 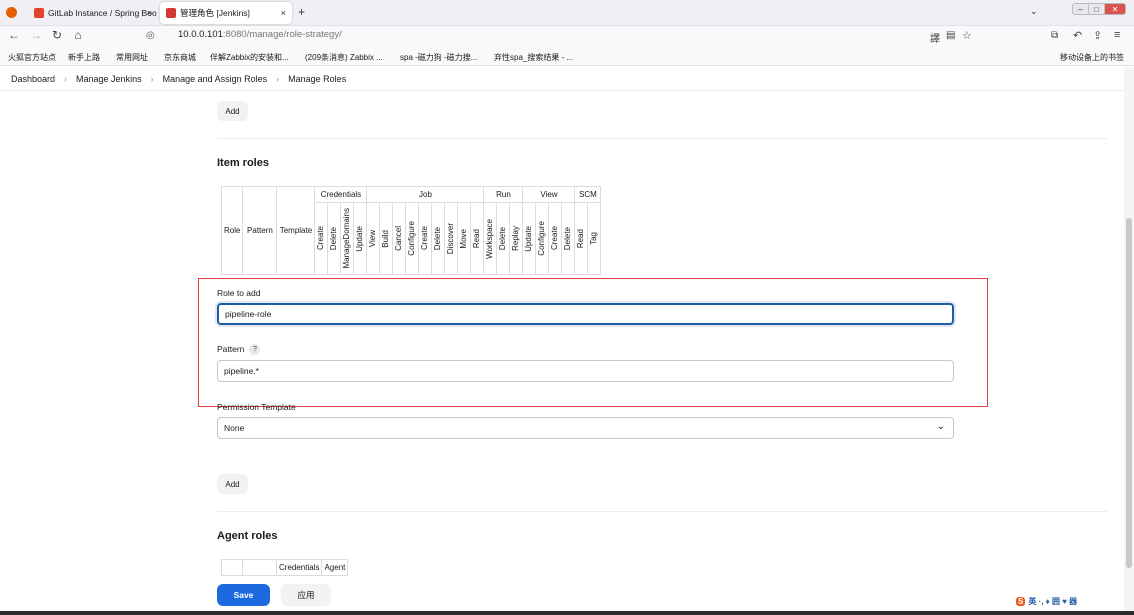 What do you see at coordinates (260, 34) in the screenshot?
I see `url-bar: 10.0.0.101:8080/manage/role-strategy/` at bounding box center [260, 34].